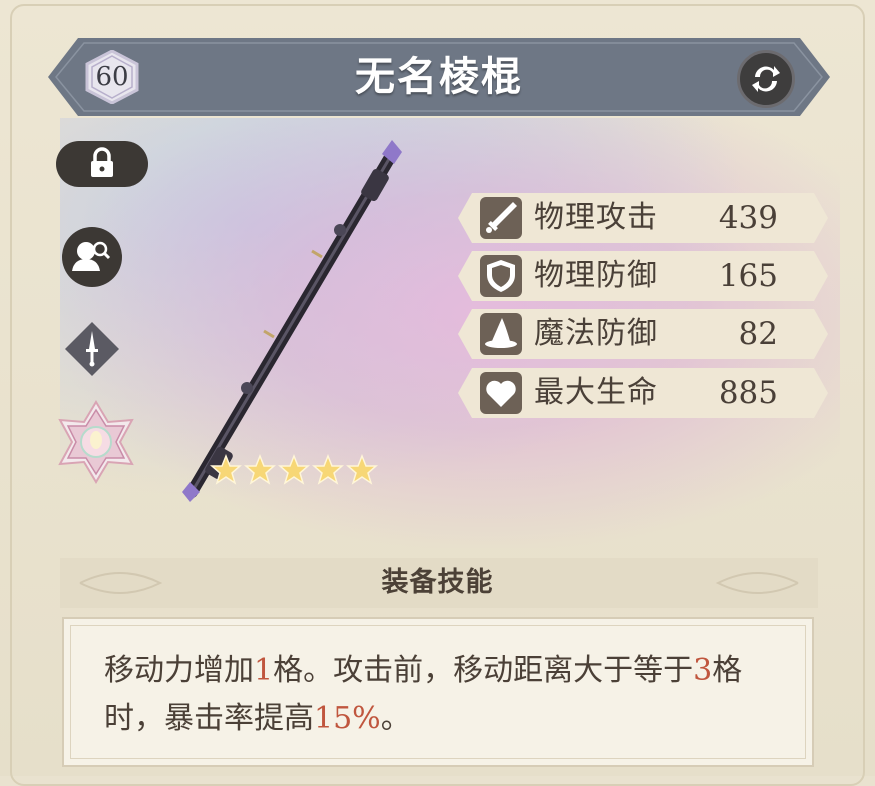  I want to click on weapon-type-button, so click(92, 349).